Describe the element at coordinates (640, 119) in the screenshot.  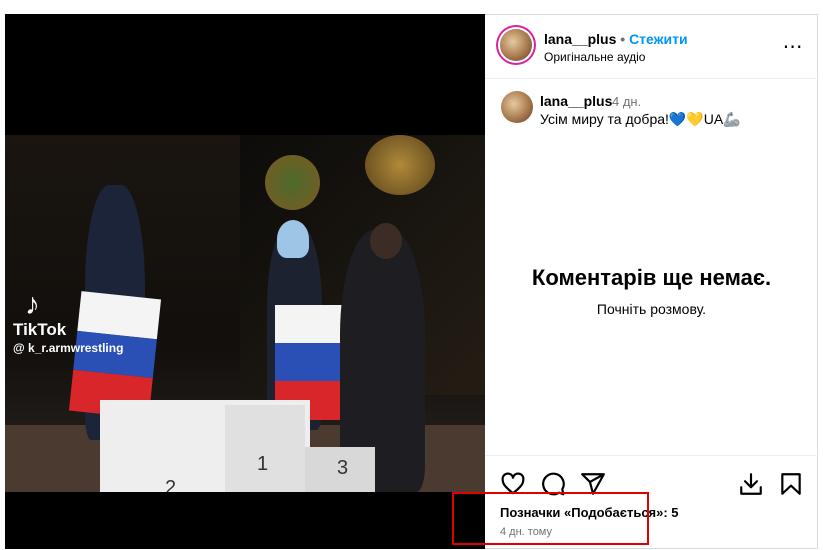
I see `caption-text: Усім миру та добра!💙💛UA🦾` at that location.